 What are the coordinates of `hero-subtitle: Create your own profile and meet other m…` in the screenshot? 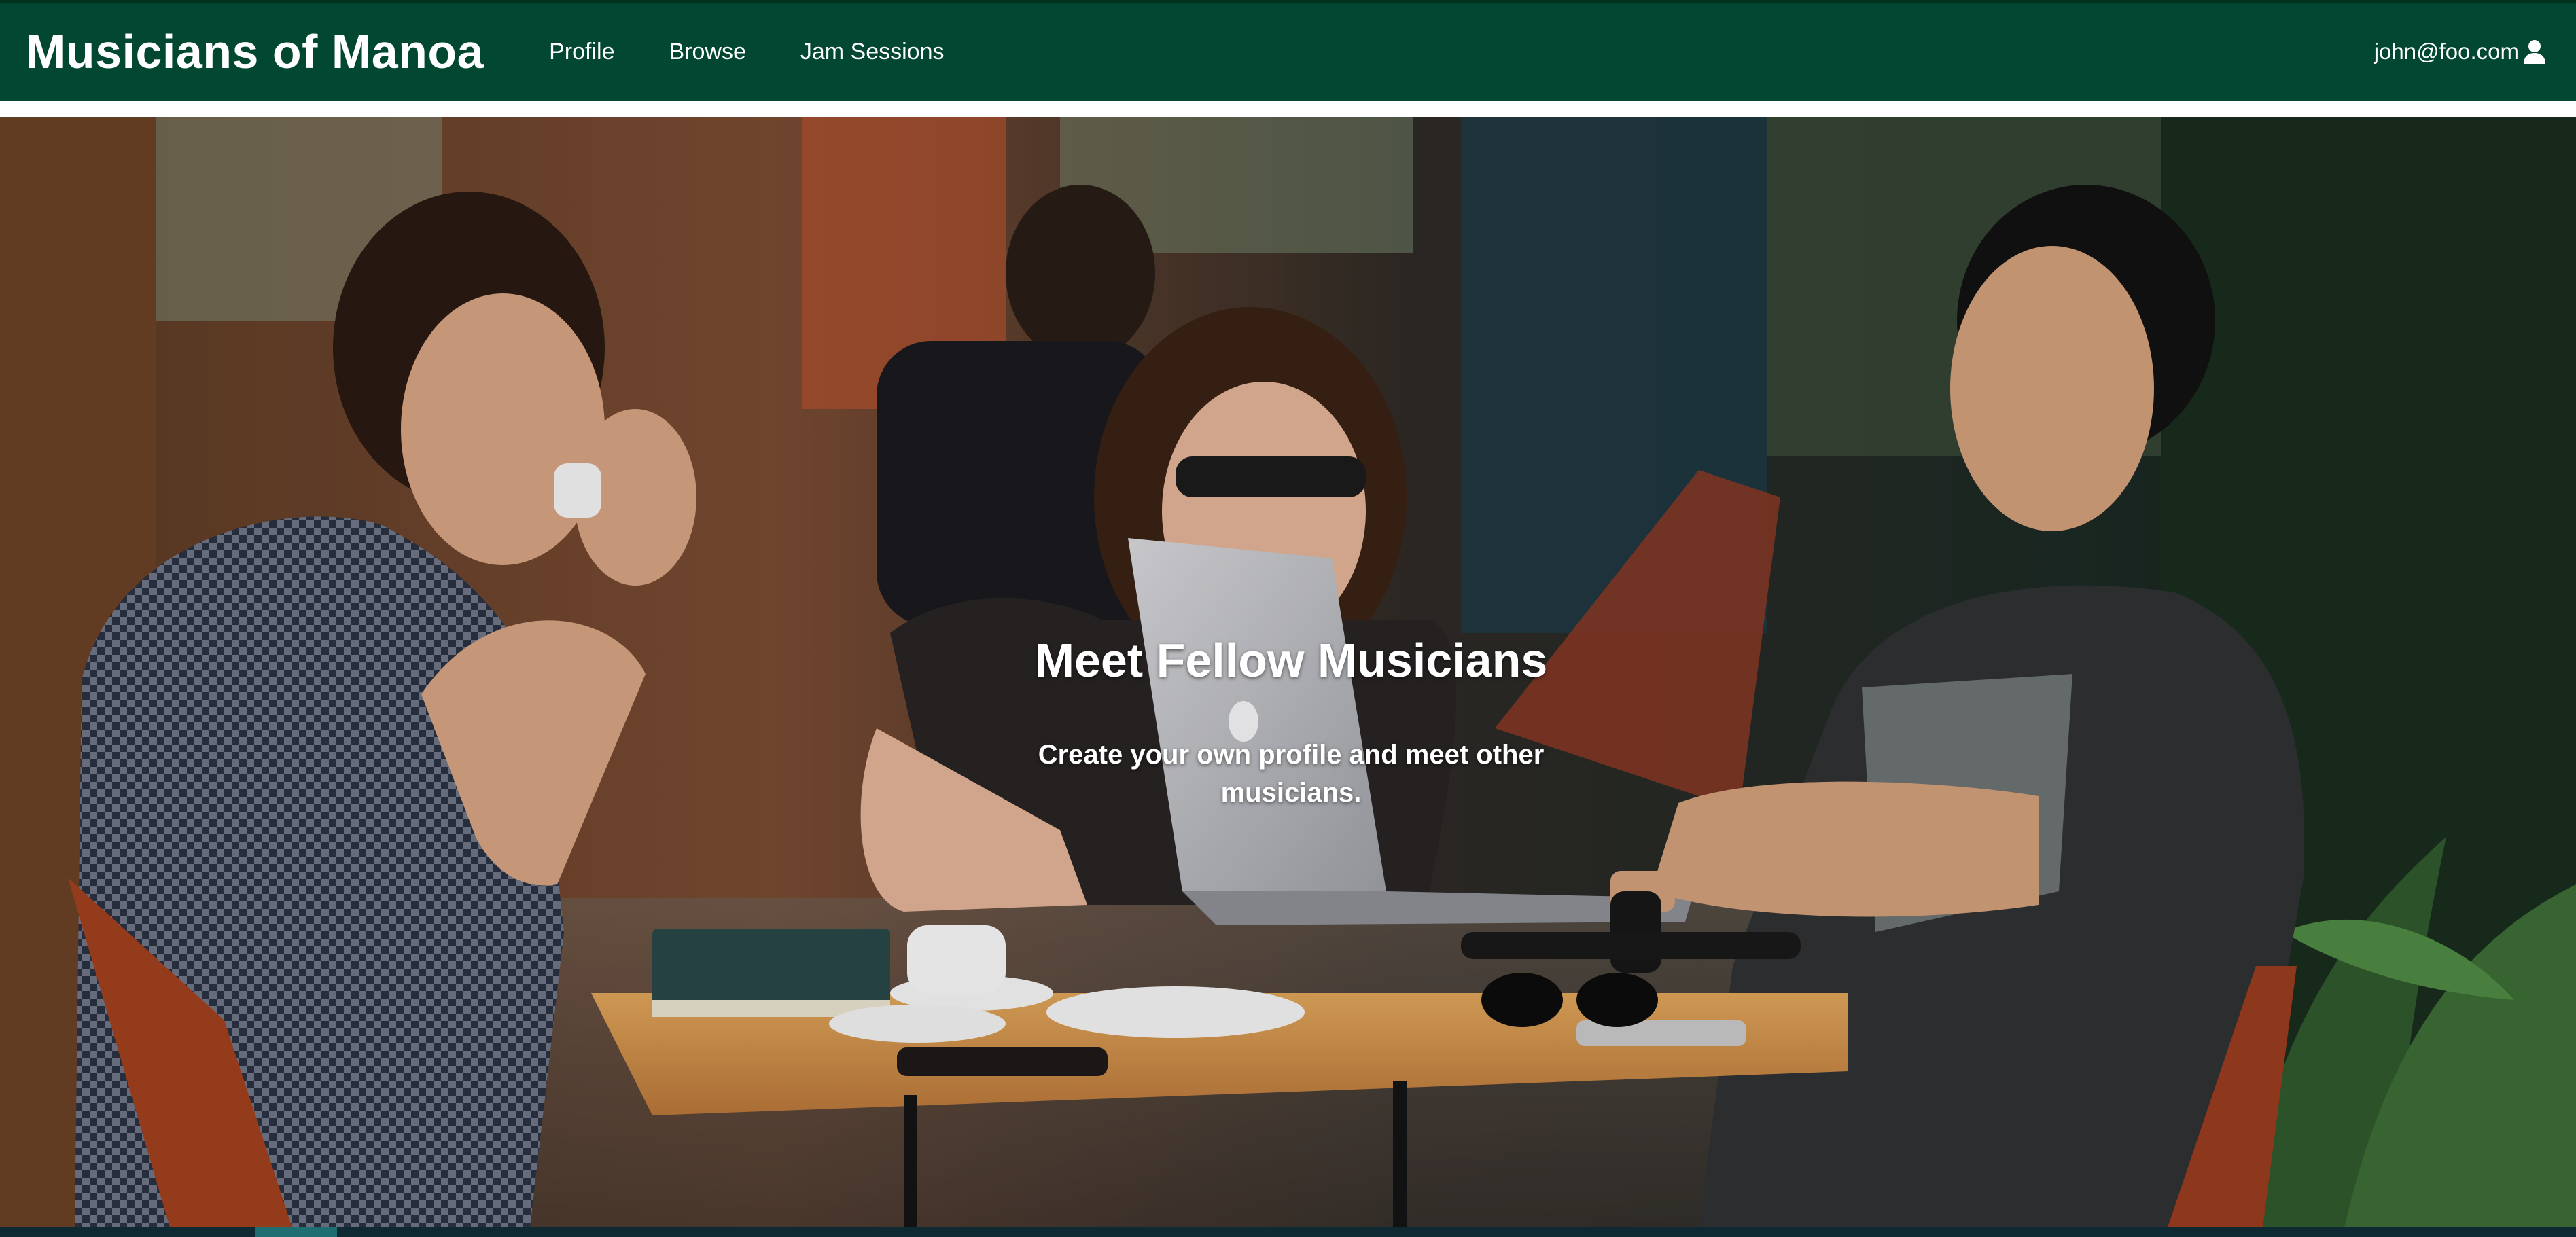 It's located at (1291, 774).